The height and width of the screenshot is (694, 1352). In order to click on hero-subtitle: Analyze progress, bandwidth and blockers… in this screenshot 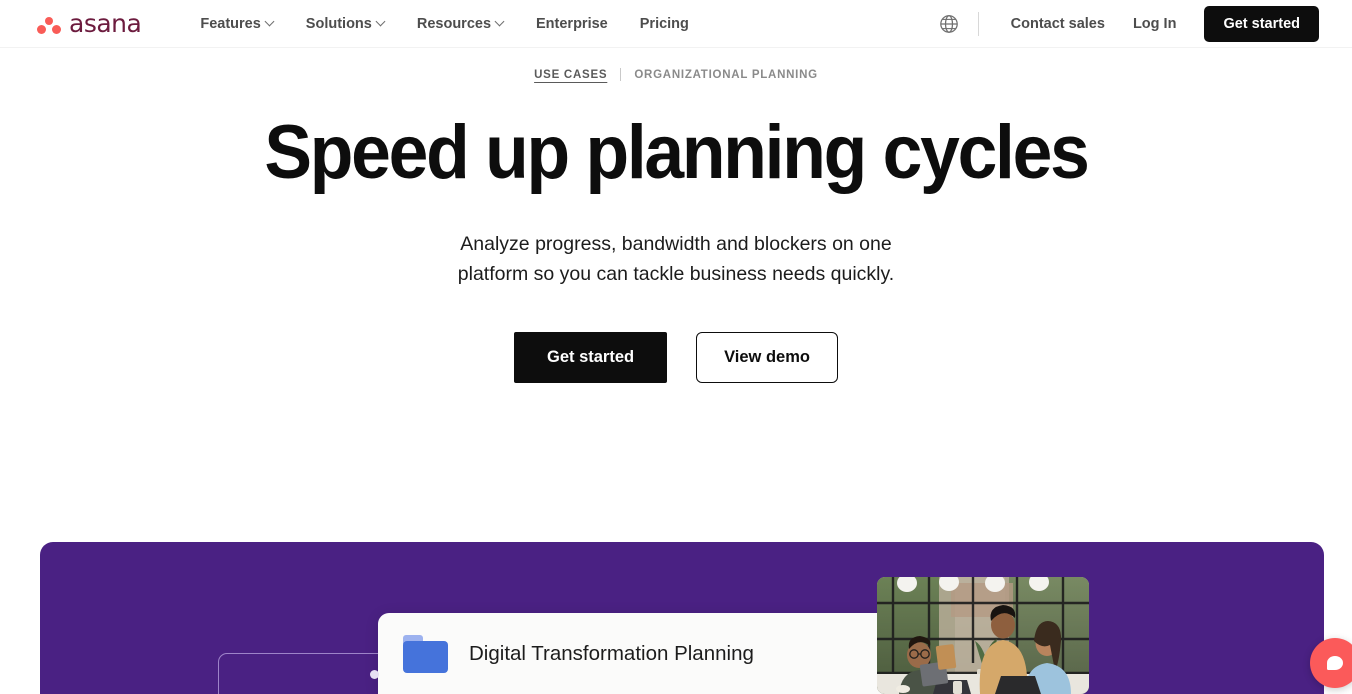, I will do `click(676, 259)`.